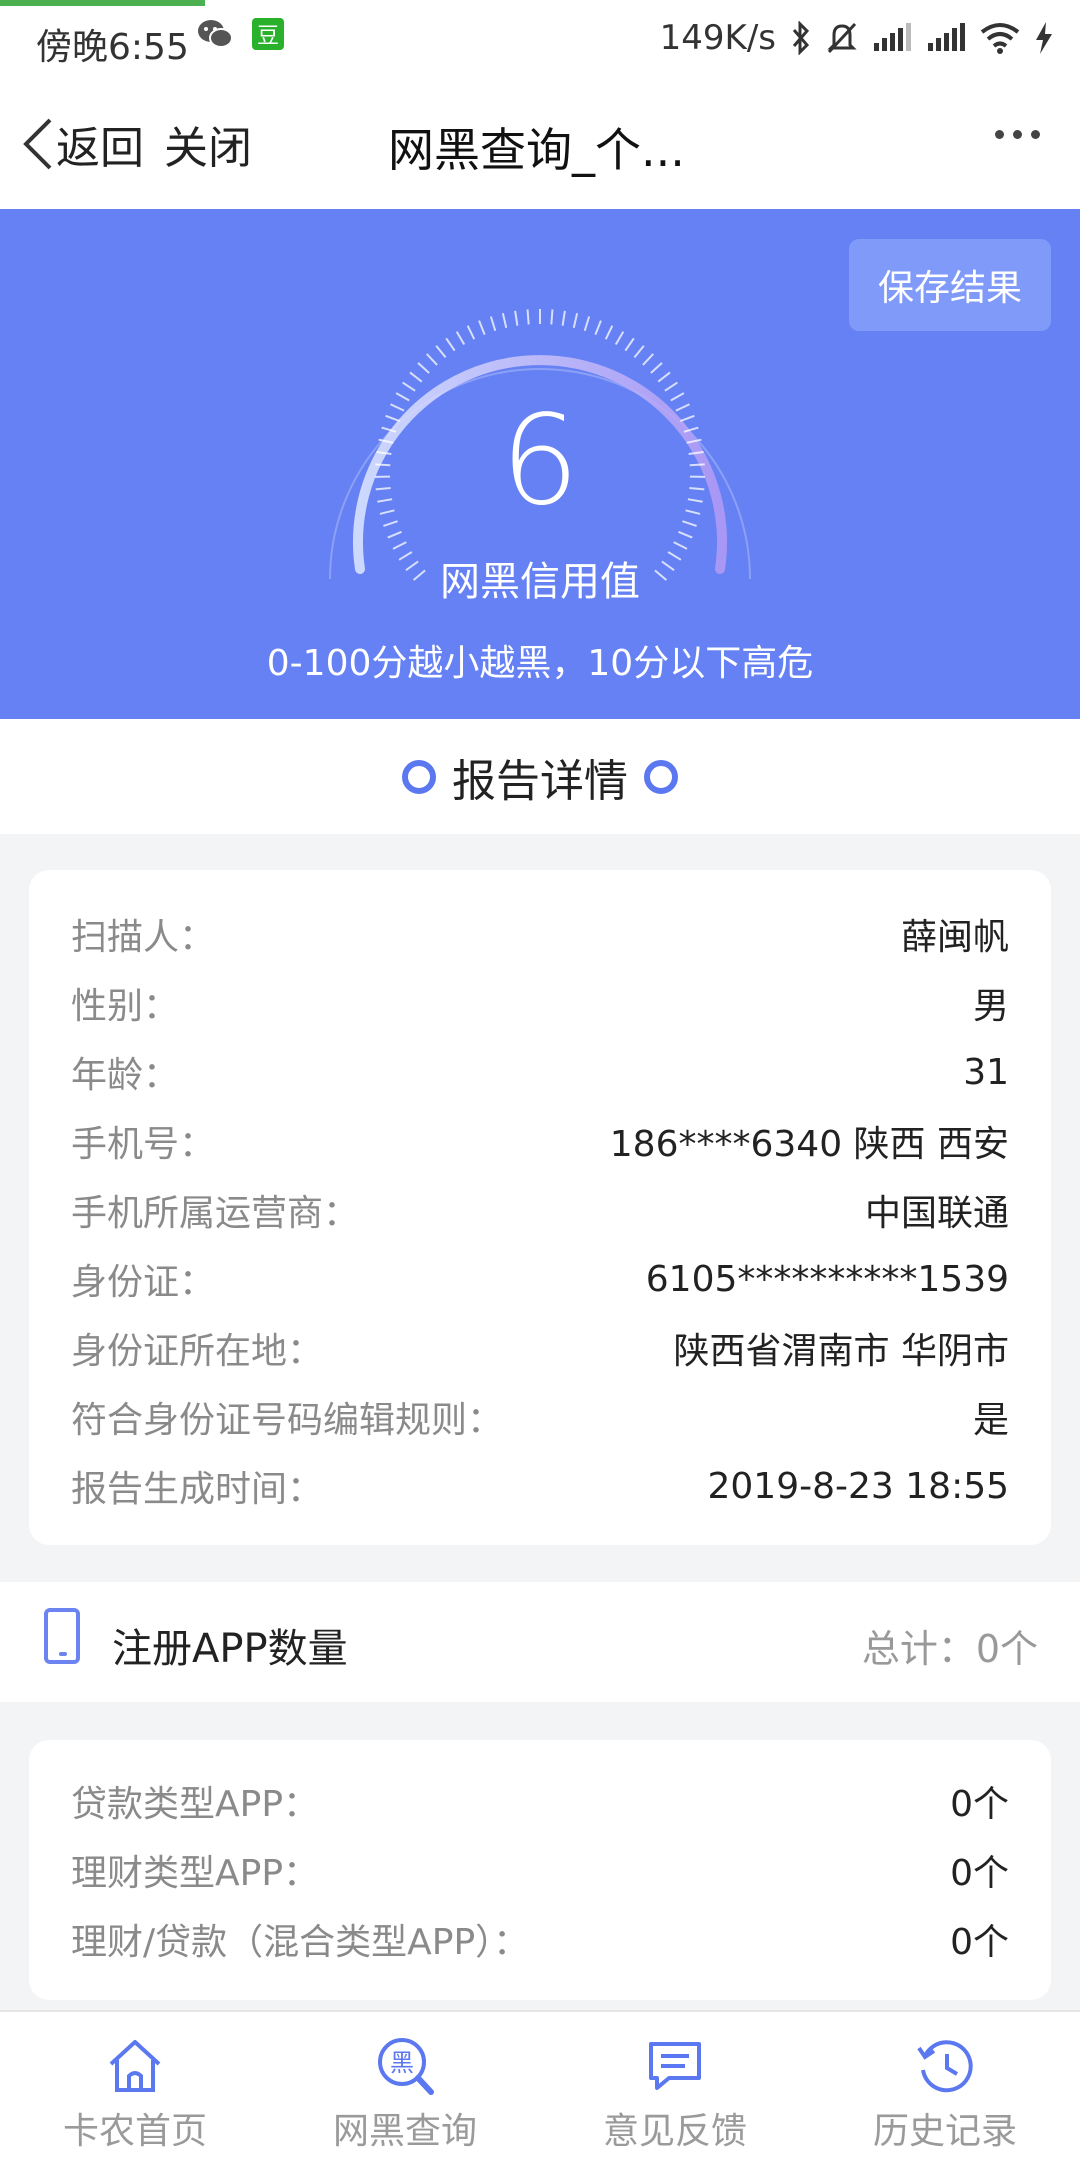 This screenshot has height=2162, width=1080. Describe the element at coordinates (62, 1636) in the screenshot. I see `phone-icon` at that location.